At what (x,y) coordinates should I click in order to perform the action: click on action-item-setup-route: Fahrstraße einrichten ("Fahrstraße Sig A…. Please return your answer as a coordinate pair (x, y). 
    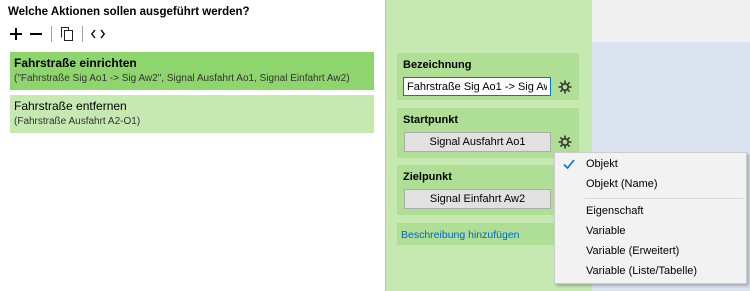
    Looking at the image, I should click on (192, 71).